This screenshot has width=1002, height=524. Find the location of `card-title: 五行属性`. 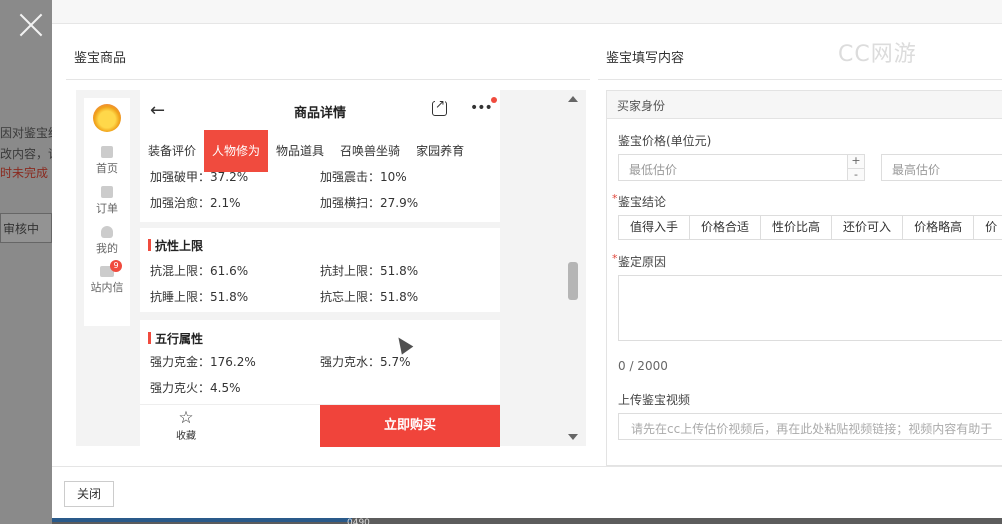

card-title: 五行属性 is located at coordinates (175, 338).